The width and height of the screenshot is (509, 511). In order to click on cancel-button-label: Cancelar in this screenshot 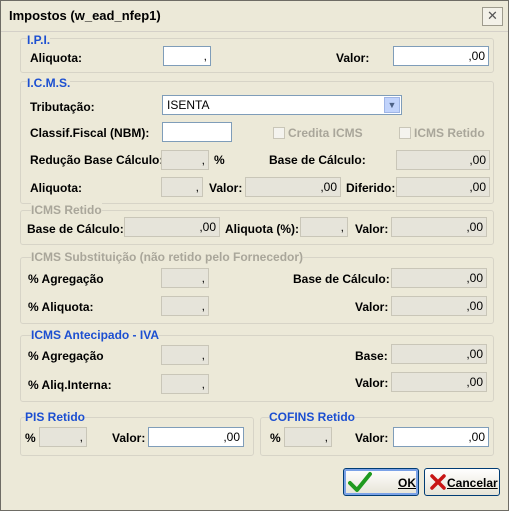, I will do `click(472, 483)`.